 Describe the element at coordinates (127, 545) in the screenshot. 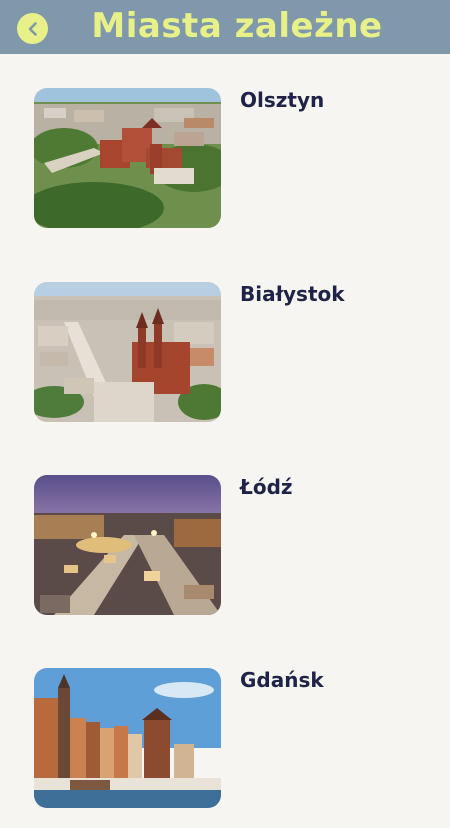

I see `city-image-lodz` at that location.